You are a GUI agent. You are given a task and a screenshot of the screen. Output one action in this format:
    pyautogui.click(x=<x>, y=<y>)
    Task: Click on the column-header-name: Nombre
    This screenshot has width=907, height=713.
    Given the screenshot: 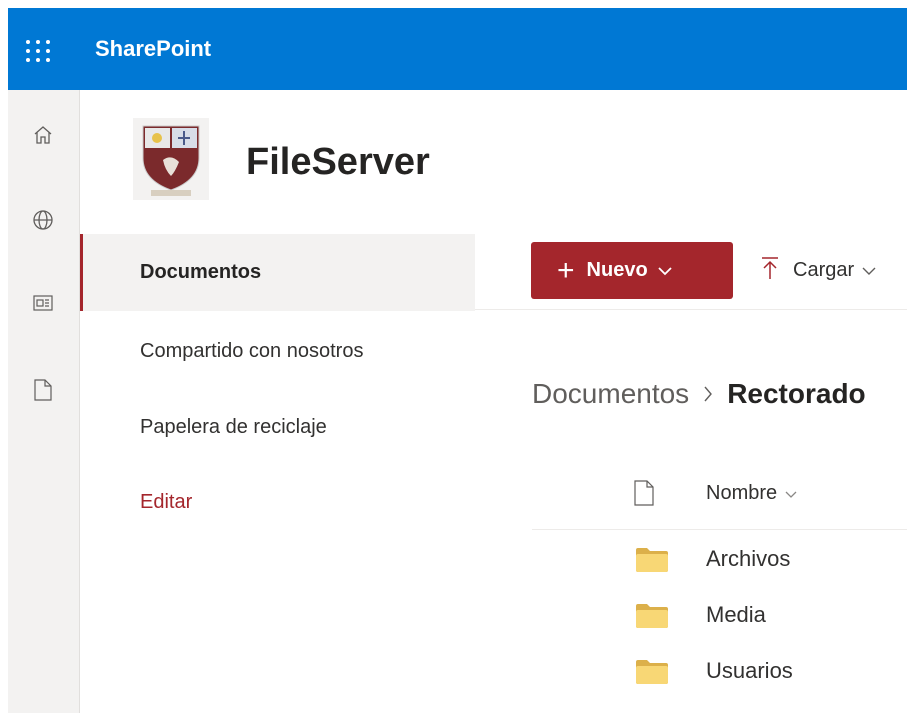 What is the action you would take?
    pyautogui.click(x=751, y=493)
    